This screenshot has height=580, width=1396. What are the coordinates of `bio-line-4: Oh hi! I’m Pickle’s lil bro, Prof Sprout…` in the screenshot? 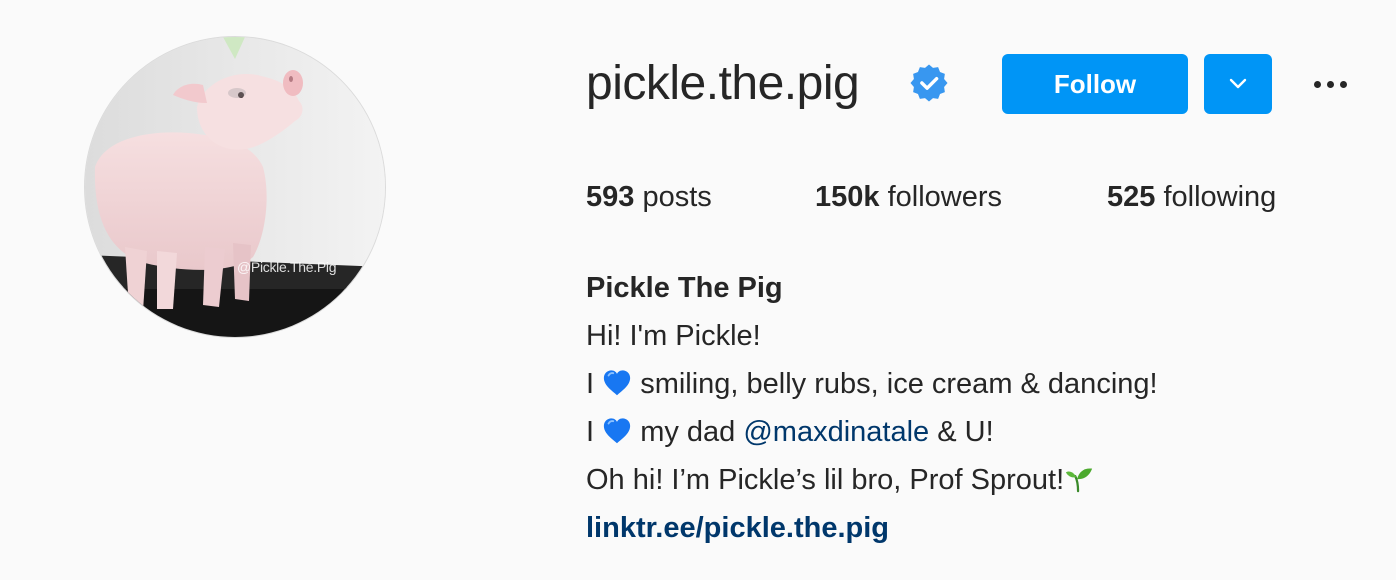 It's located at (872, 480).